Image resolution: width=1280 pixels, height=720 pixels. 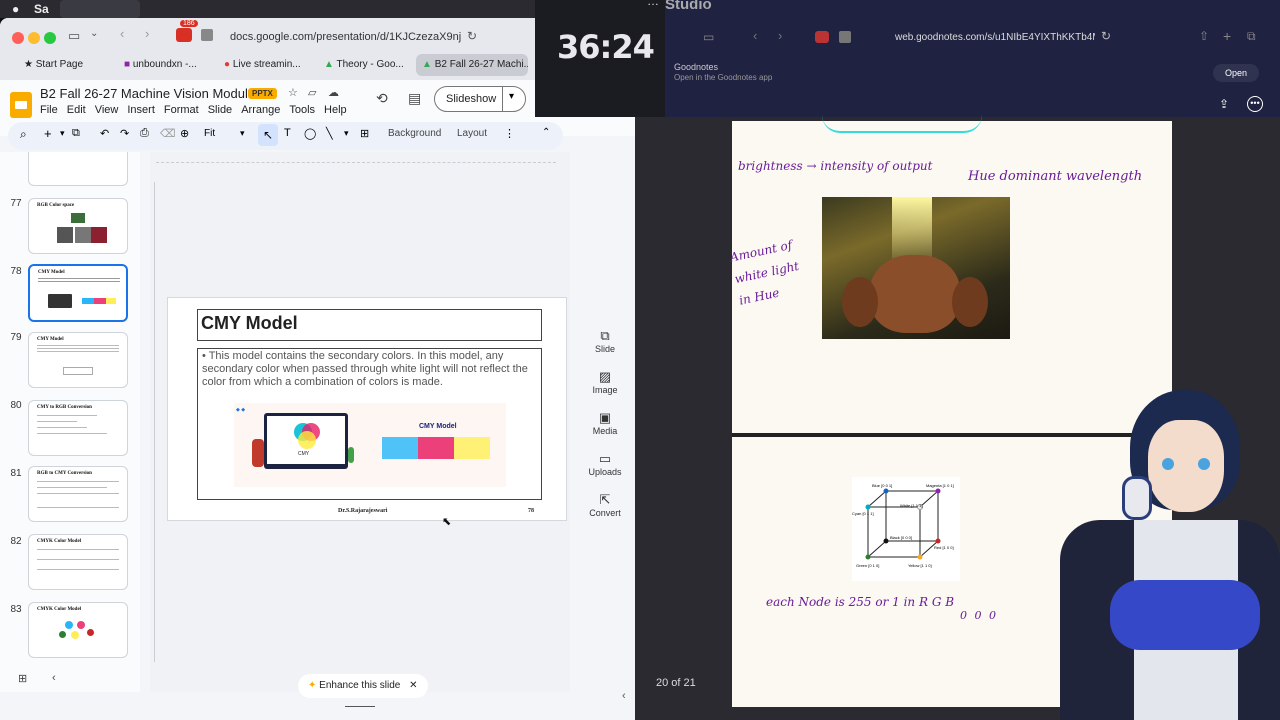 I want to click on thumbnail-partial, so click(x=78, y=169).